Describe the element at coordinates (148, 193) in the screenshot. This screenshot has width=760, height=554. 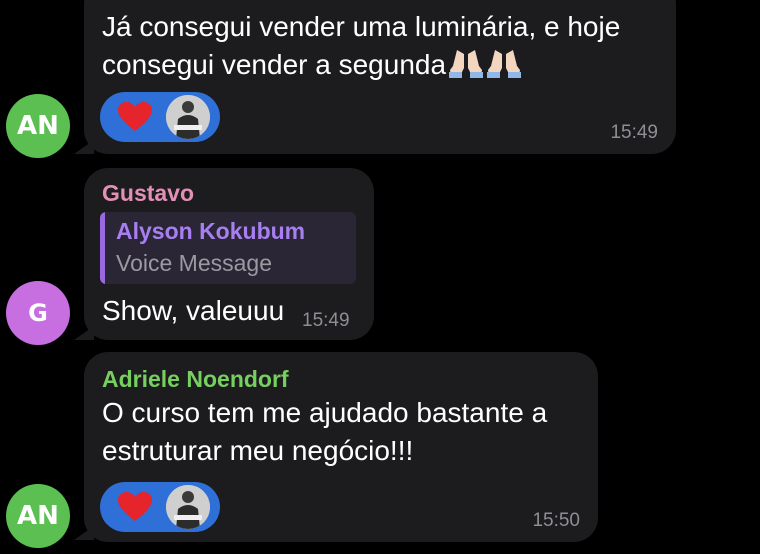
I see `sender-name: Gustavo` at that location.